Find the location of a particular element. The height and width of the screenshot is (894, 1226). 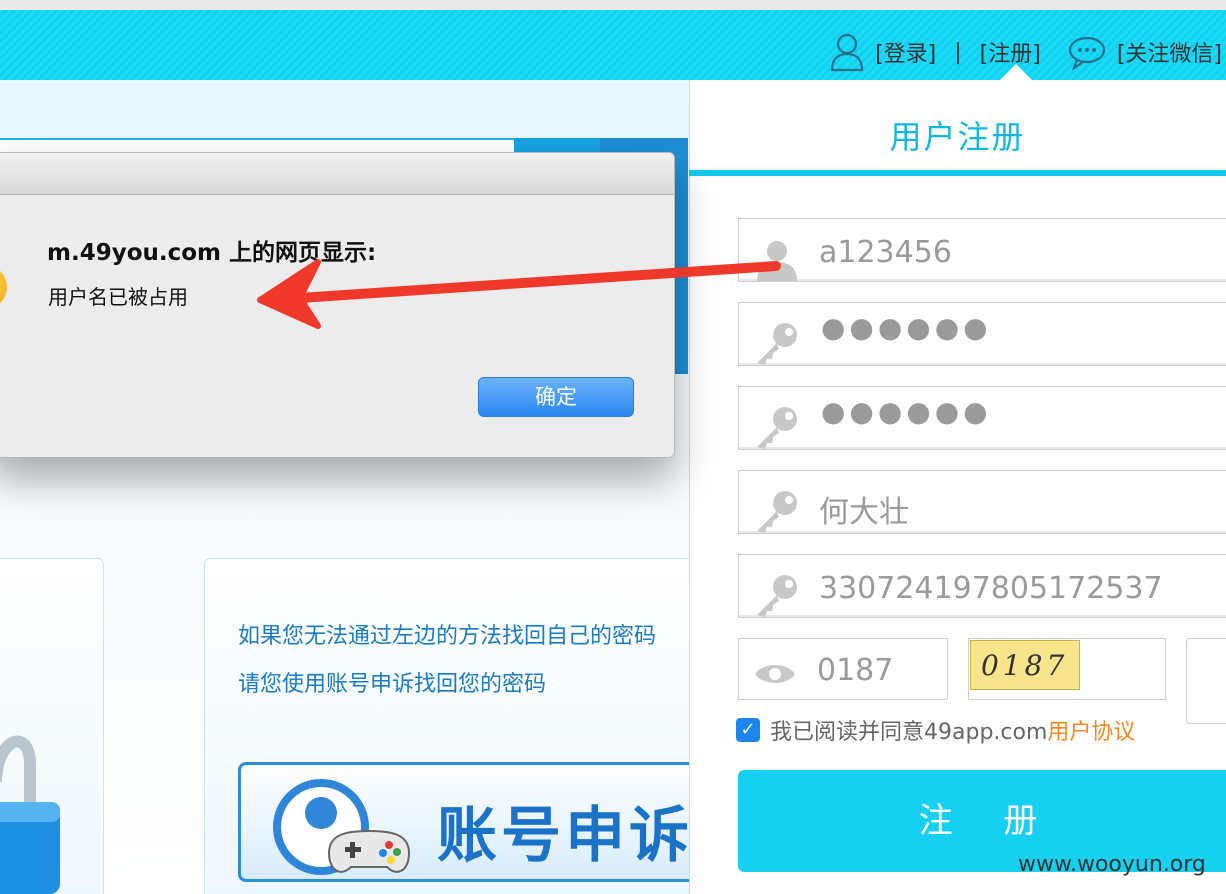

captcha-image: 0187 is located at coordinates (1025, 665).